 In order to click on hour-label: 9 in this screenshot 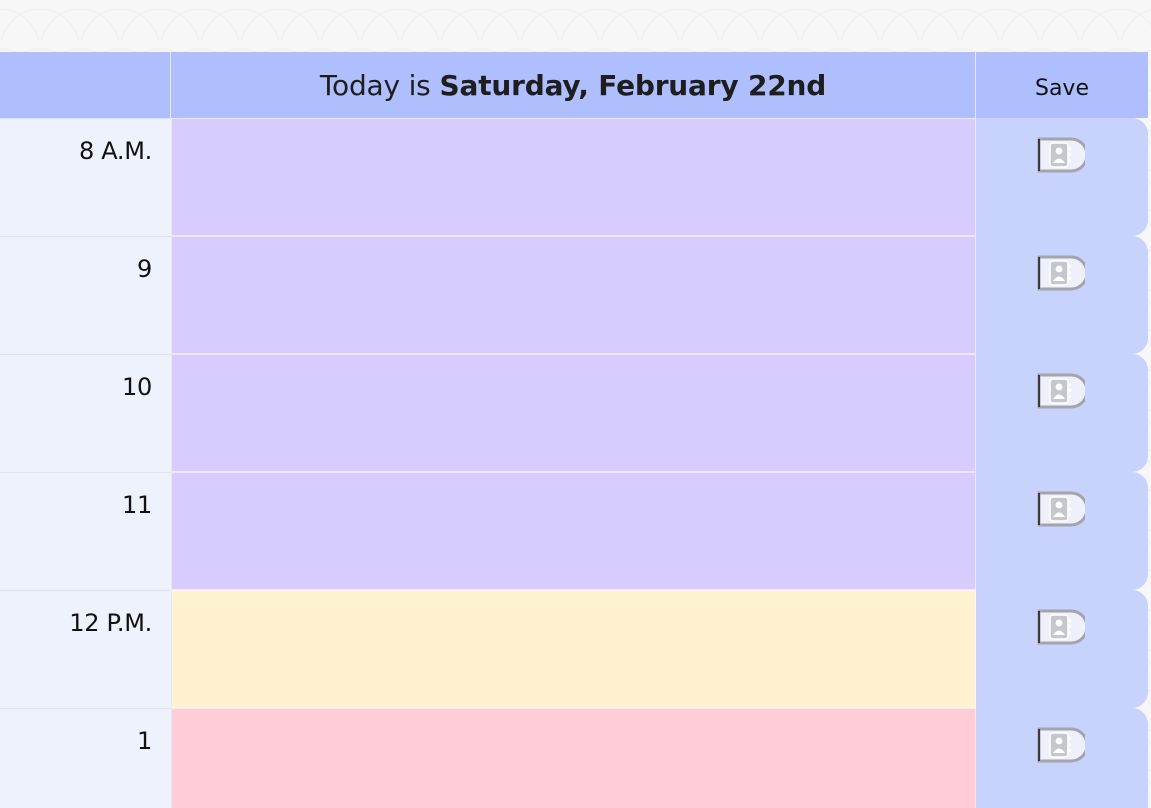, I will do `click(85, 295)`.